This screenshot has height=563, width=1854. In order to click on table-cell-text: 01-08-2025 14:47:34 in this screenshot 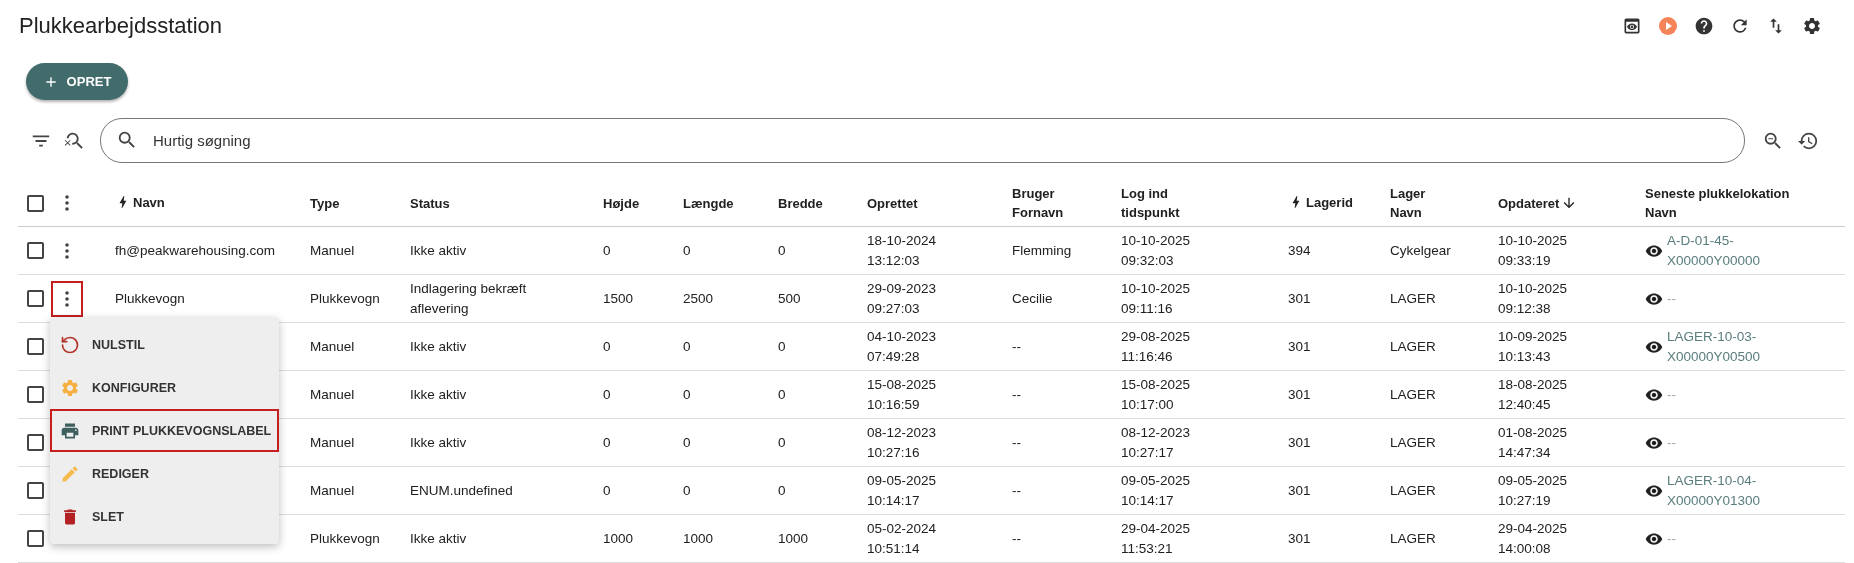, I will do `click(1533, 442)`.